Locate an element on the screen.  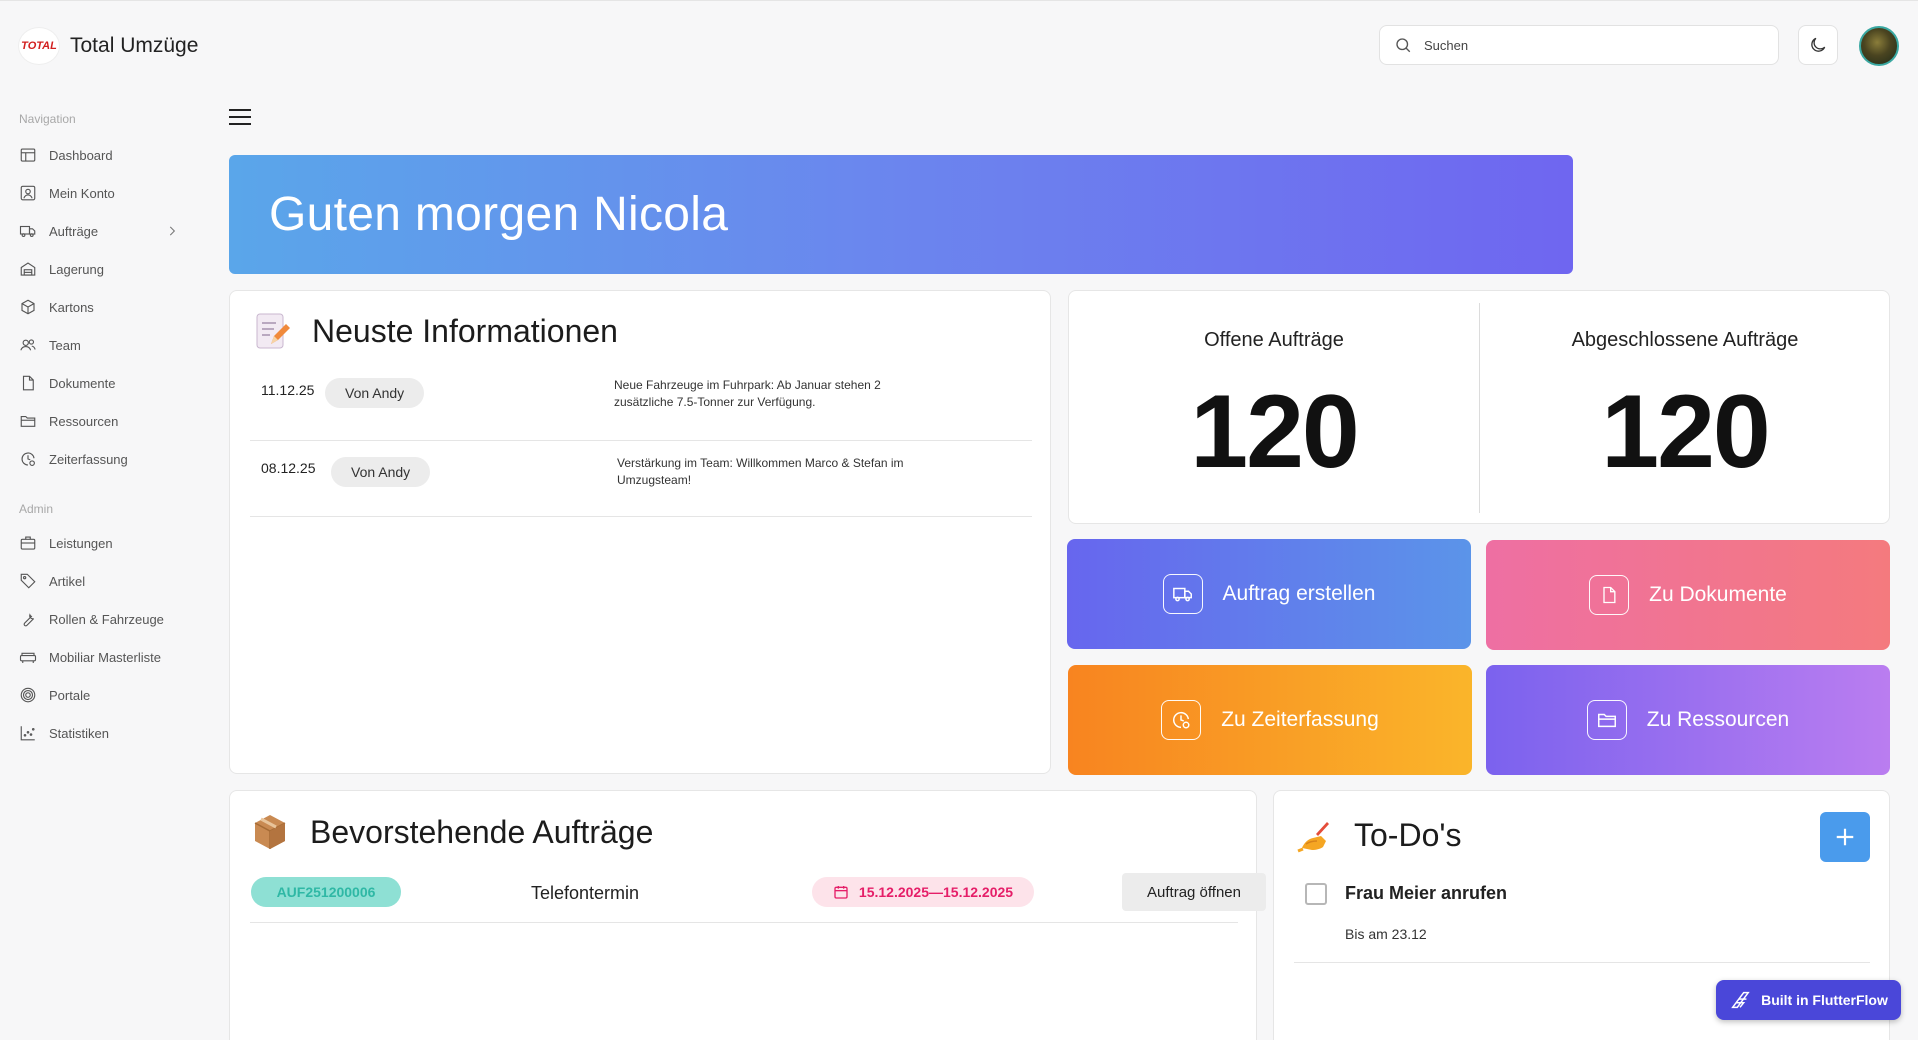
warehouse-icon is located at coordinates (28, 269).